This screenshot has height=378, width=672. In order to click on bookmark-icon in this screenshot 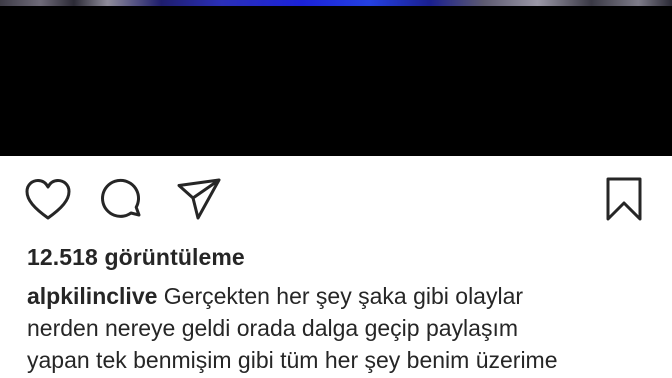, I will do `click(624, 199)`.